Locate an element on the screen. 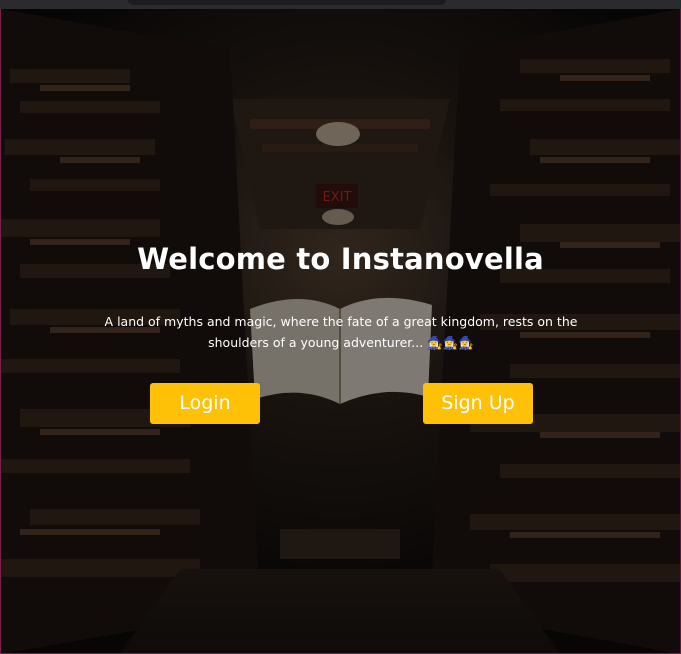 This screenshot has height=654, width=681. login-button: Login is located at coordinates (205, 403).